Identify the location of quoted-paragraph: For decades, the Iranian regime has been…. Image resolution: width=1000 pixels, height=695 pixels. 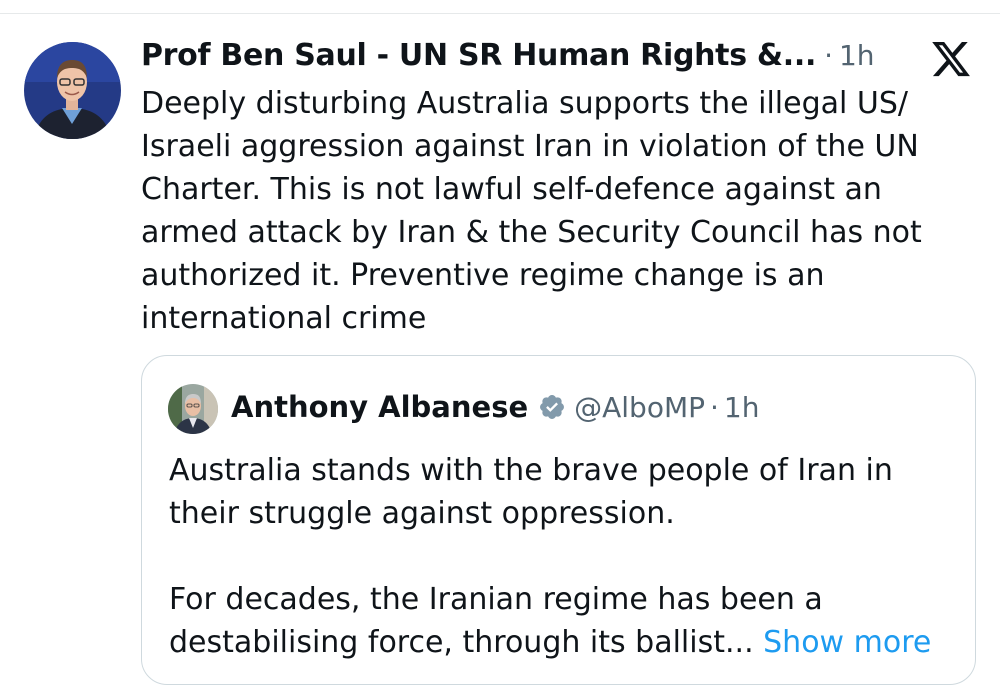
(564, 621).